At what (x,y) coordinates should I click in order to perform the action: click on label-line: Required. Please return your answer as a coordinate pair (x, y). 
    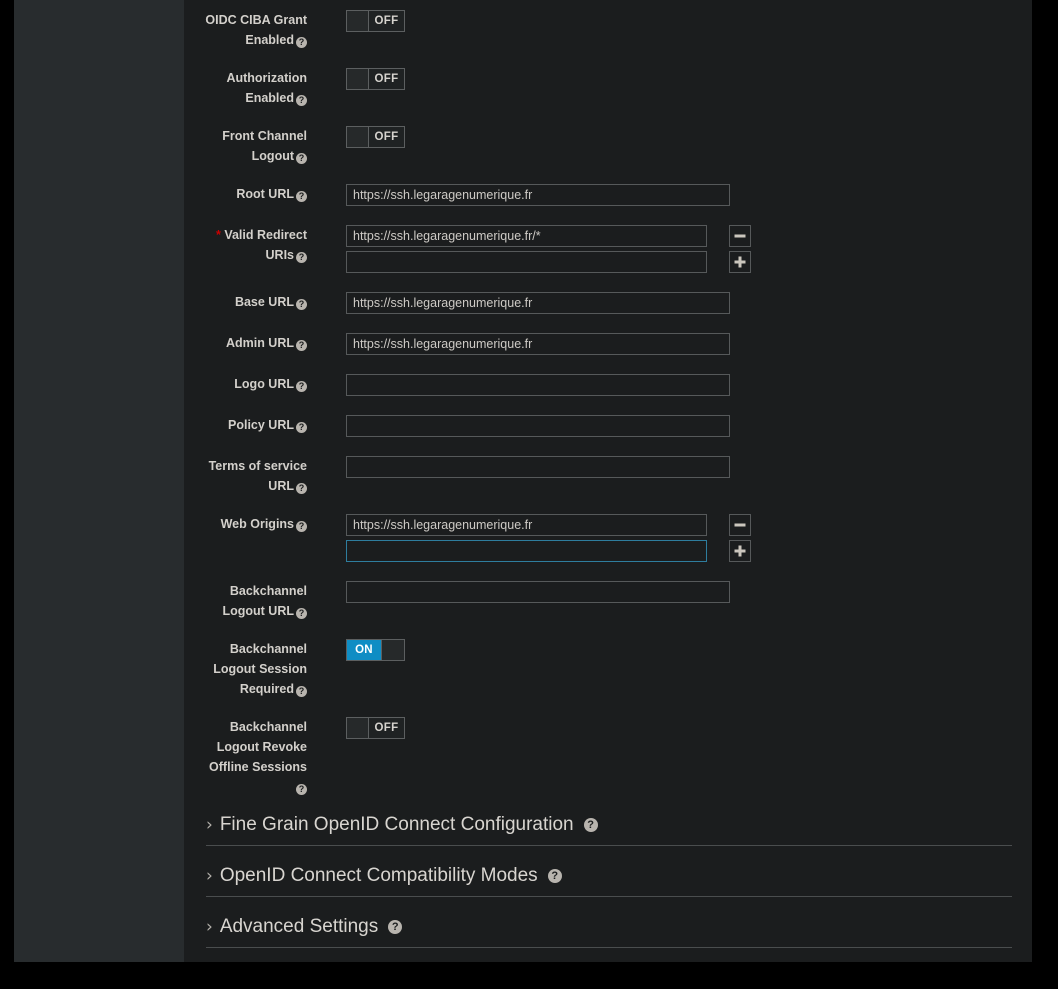
    Looking at the image, I should click on (266, 689).